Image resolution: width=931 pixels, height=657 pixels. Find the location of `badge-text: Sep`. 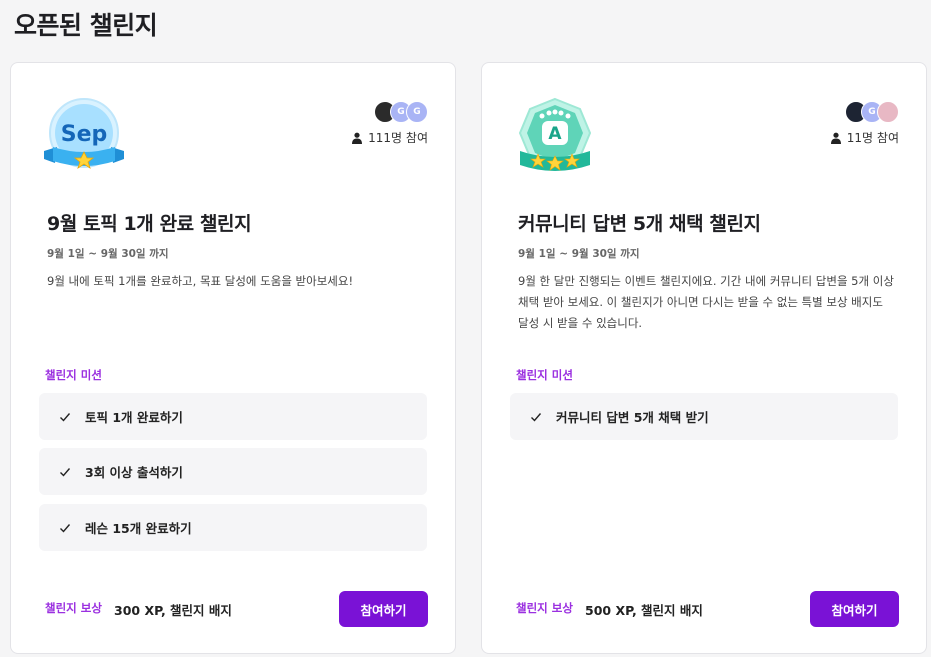

badge-text: Sep is located at coordinates (84, 134).